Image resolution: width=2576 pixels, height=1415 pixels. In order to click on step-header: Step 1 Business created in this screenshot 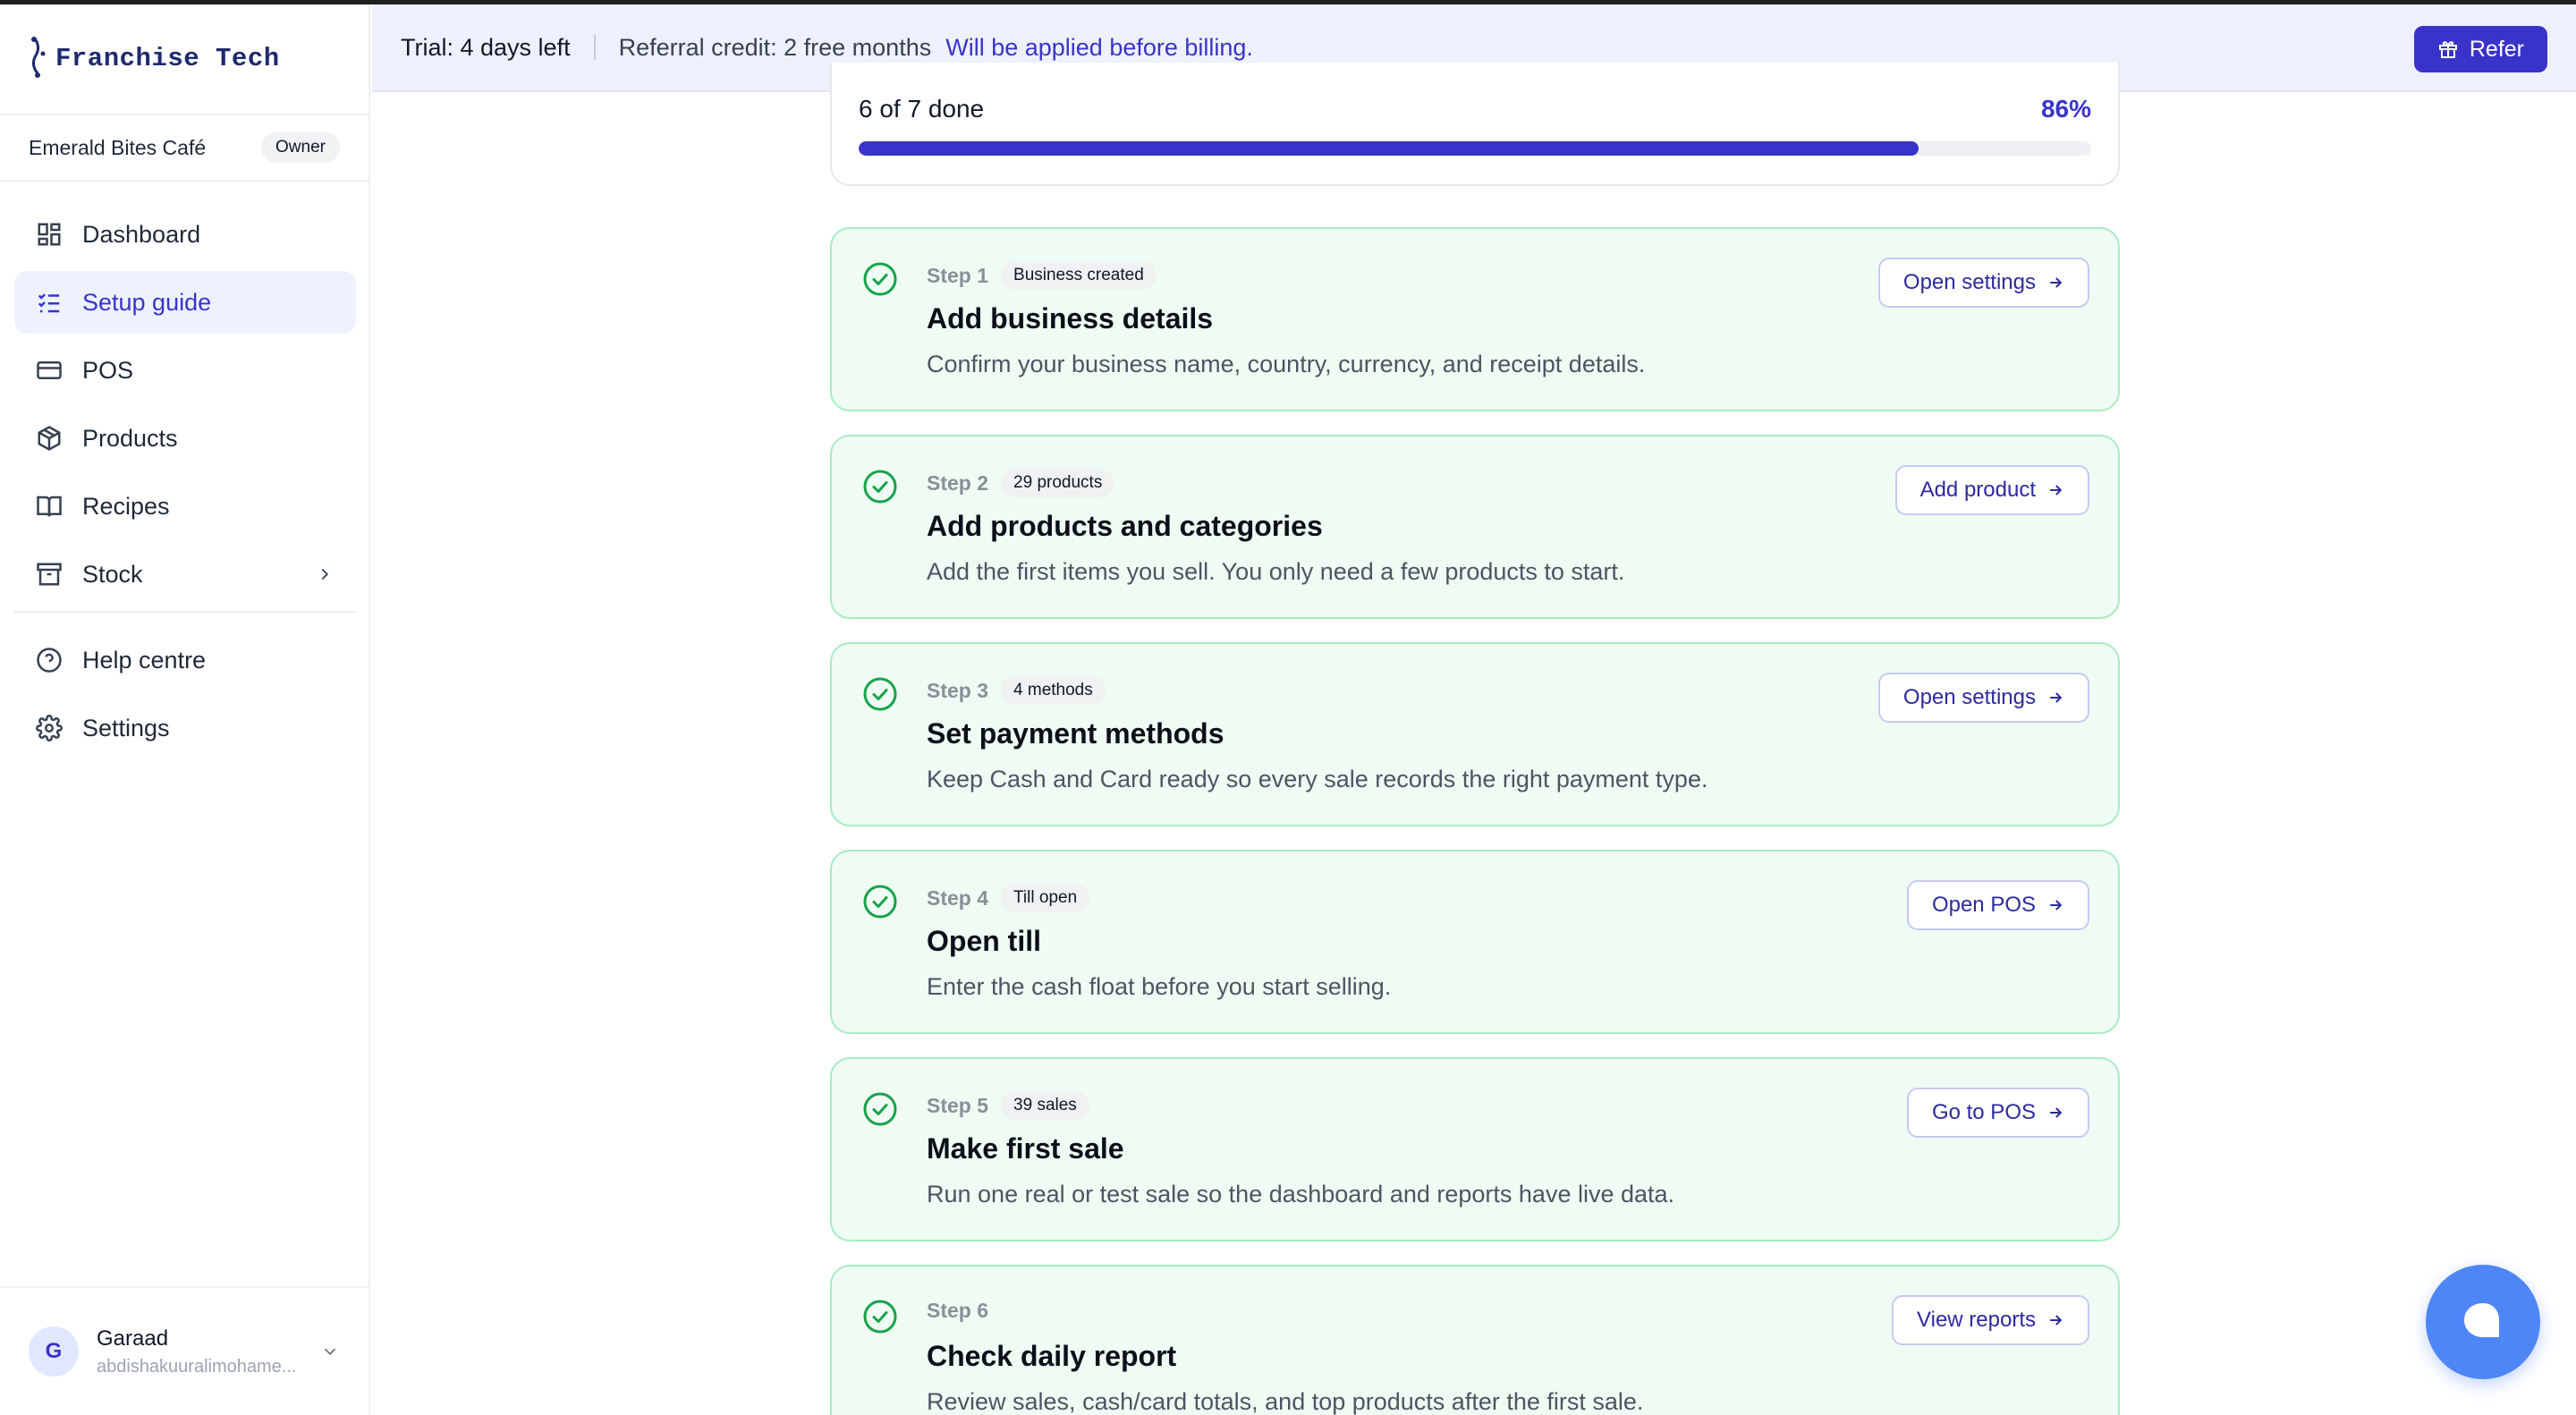, I will do `click(1042, 276)`.